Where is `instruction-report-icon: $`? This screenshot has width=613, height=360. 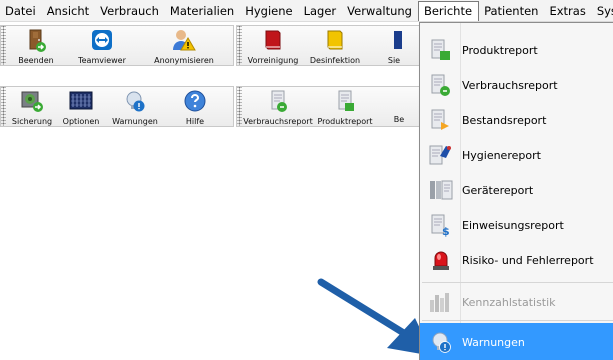 instruction-report-icon: $ is located at coordinates (441, 225).